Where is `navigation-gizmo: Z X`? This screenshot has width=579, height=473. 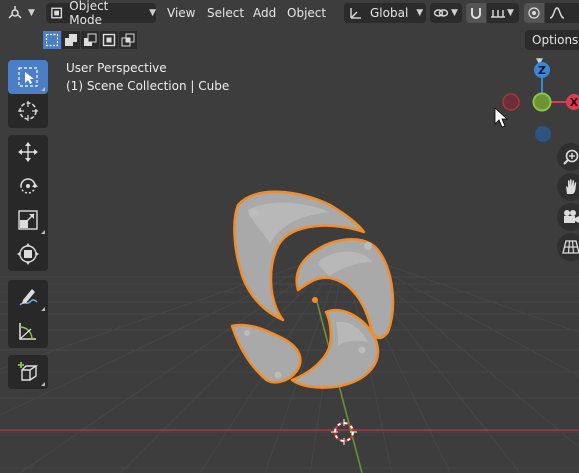
navigation-gizmo: Z X is located at coordinates (538, 105).